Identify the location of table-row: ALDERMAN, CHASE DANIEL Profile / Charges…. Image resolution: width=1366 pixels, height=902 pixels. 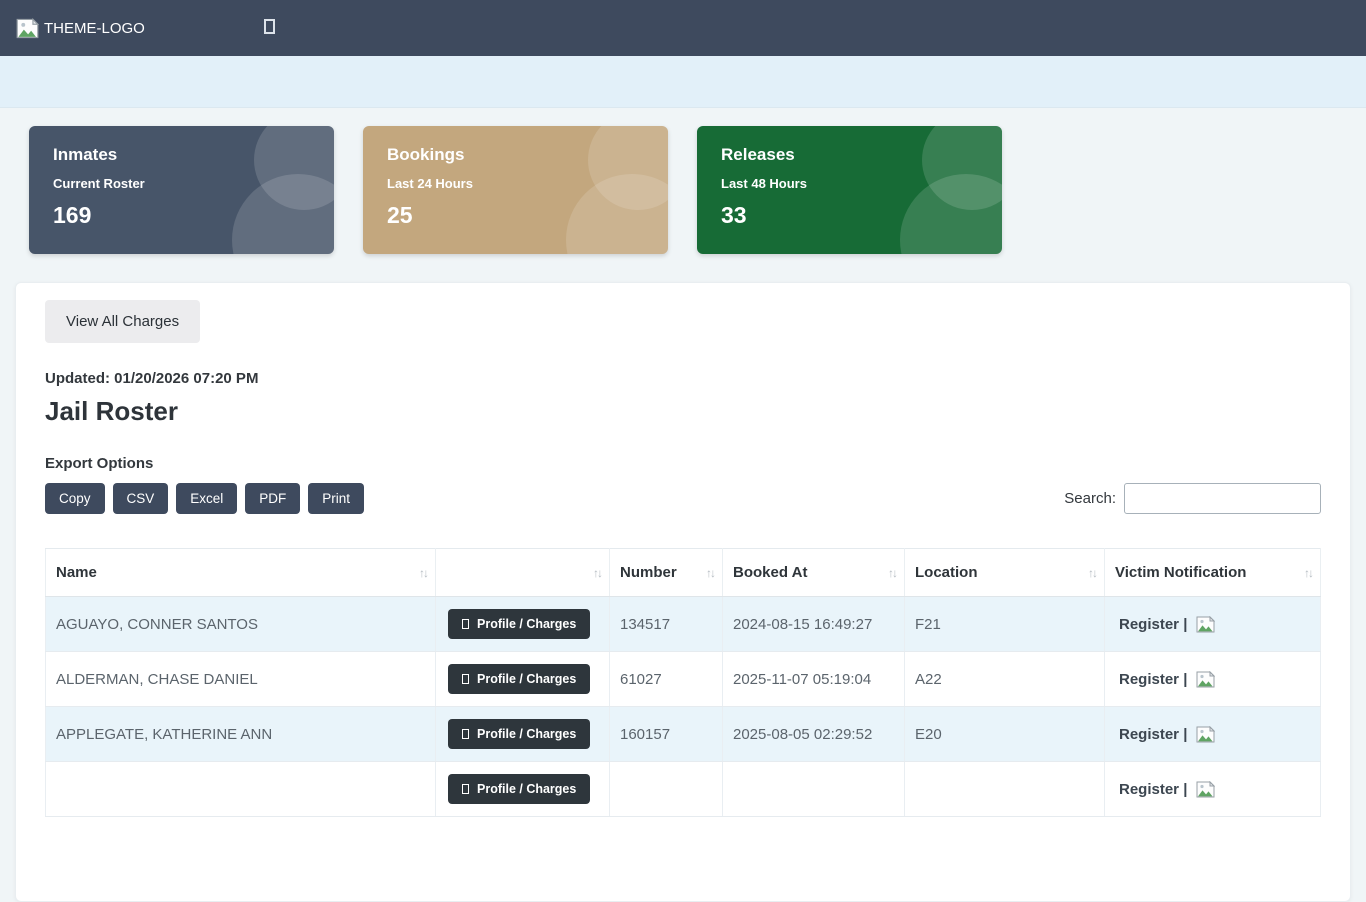
(683, 679).